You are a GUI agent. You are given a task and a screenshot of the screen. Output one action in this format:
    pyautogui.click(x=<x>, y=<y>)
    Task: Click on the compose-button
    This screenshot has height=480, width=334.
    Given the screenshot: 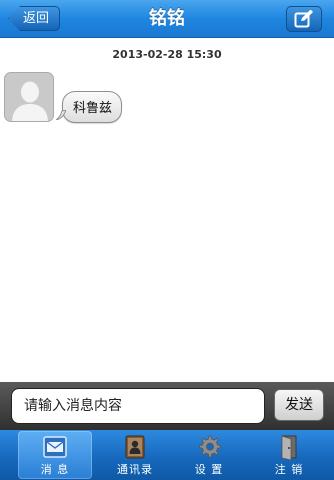 What is the action you would take?
    pyautogui.click(x=304, y=19)
    